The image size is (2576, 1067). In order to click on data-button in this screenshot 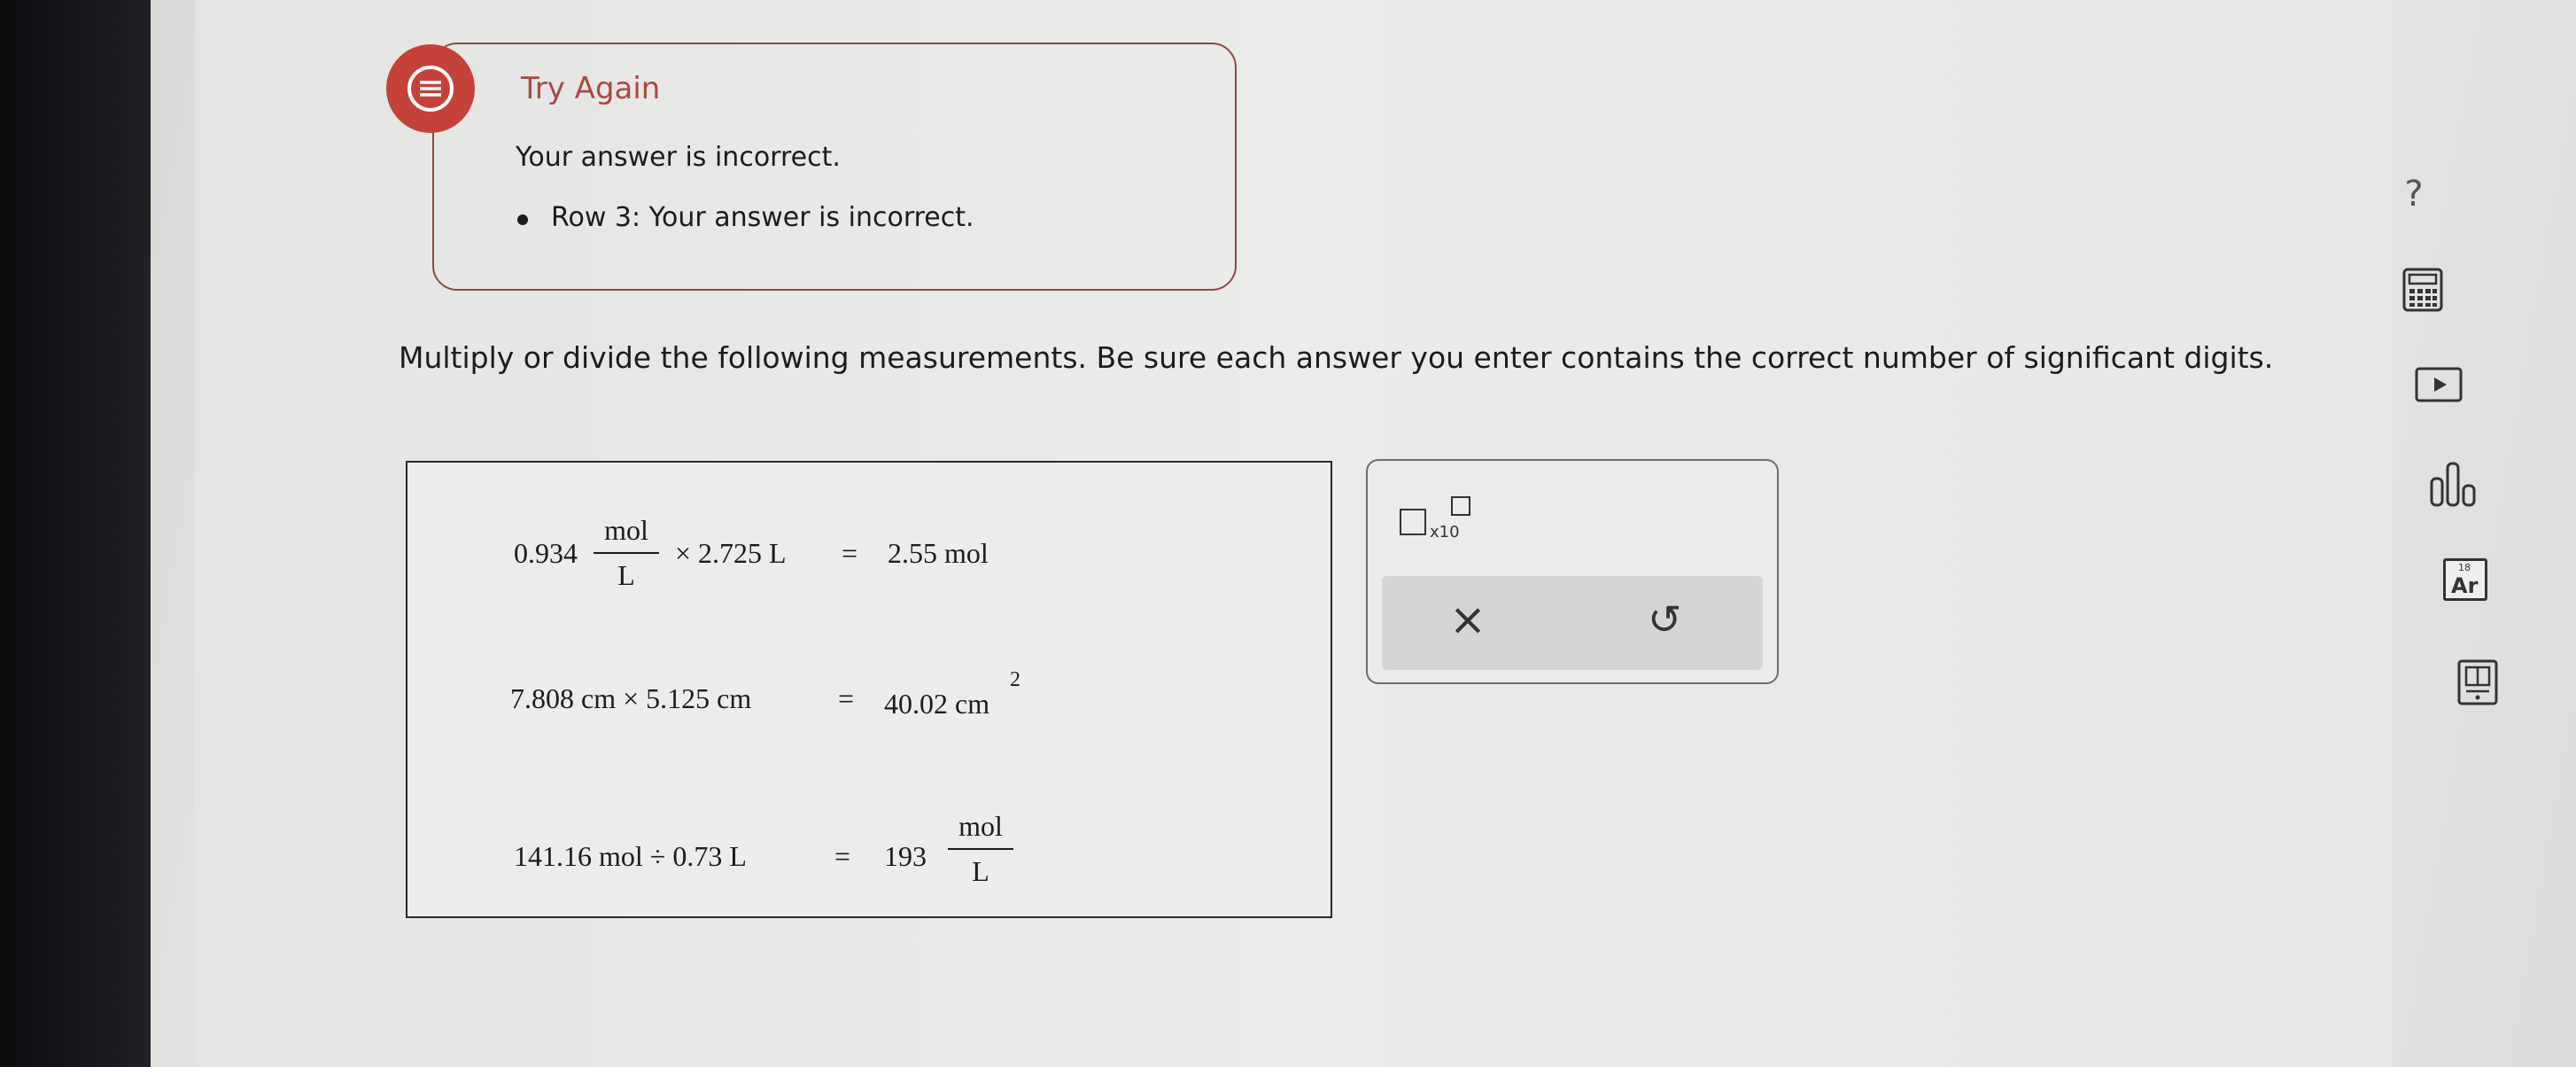, I will do `click(2454, 486)`.